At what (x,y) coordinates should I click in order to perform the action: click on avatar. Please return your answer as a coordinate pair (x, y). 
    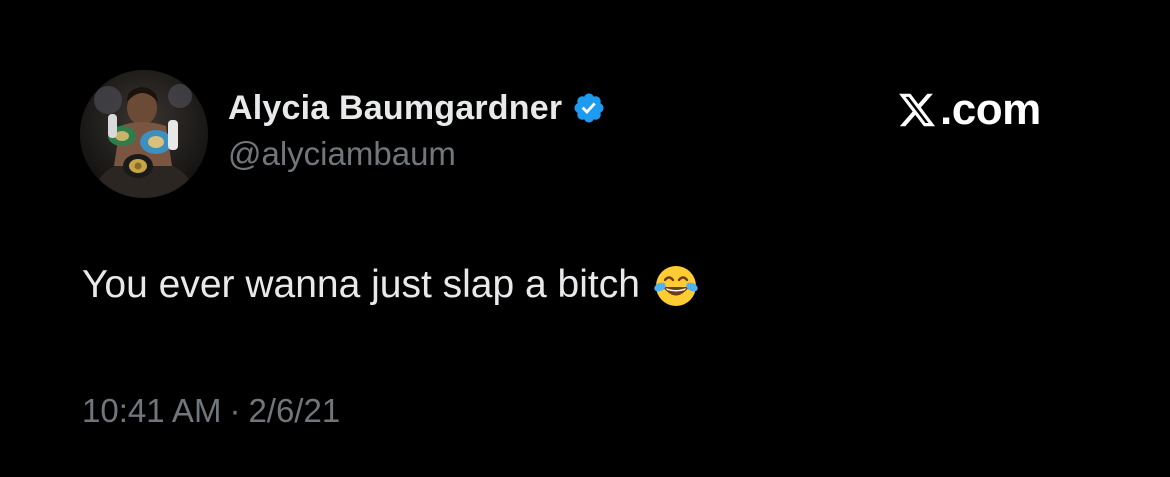
    Looking at the image, I should click on (144, 134).